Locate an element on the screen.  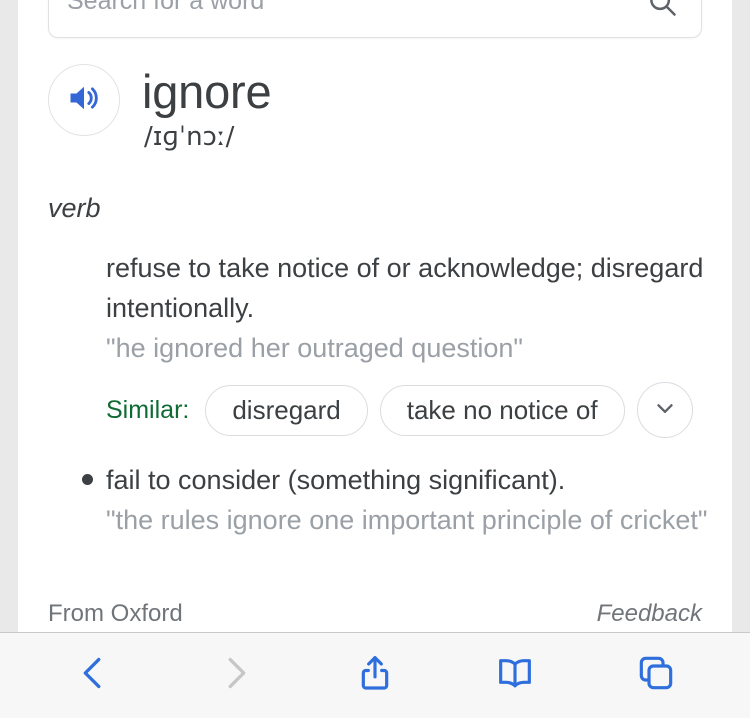
browser-toolbar is located at coordinates (375, 675).